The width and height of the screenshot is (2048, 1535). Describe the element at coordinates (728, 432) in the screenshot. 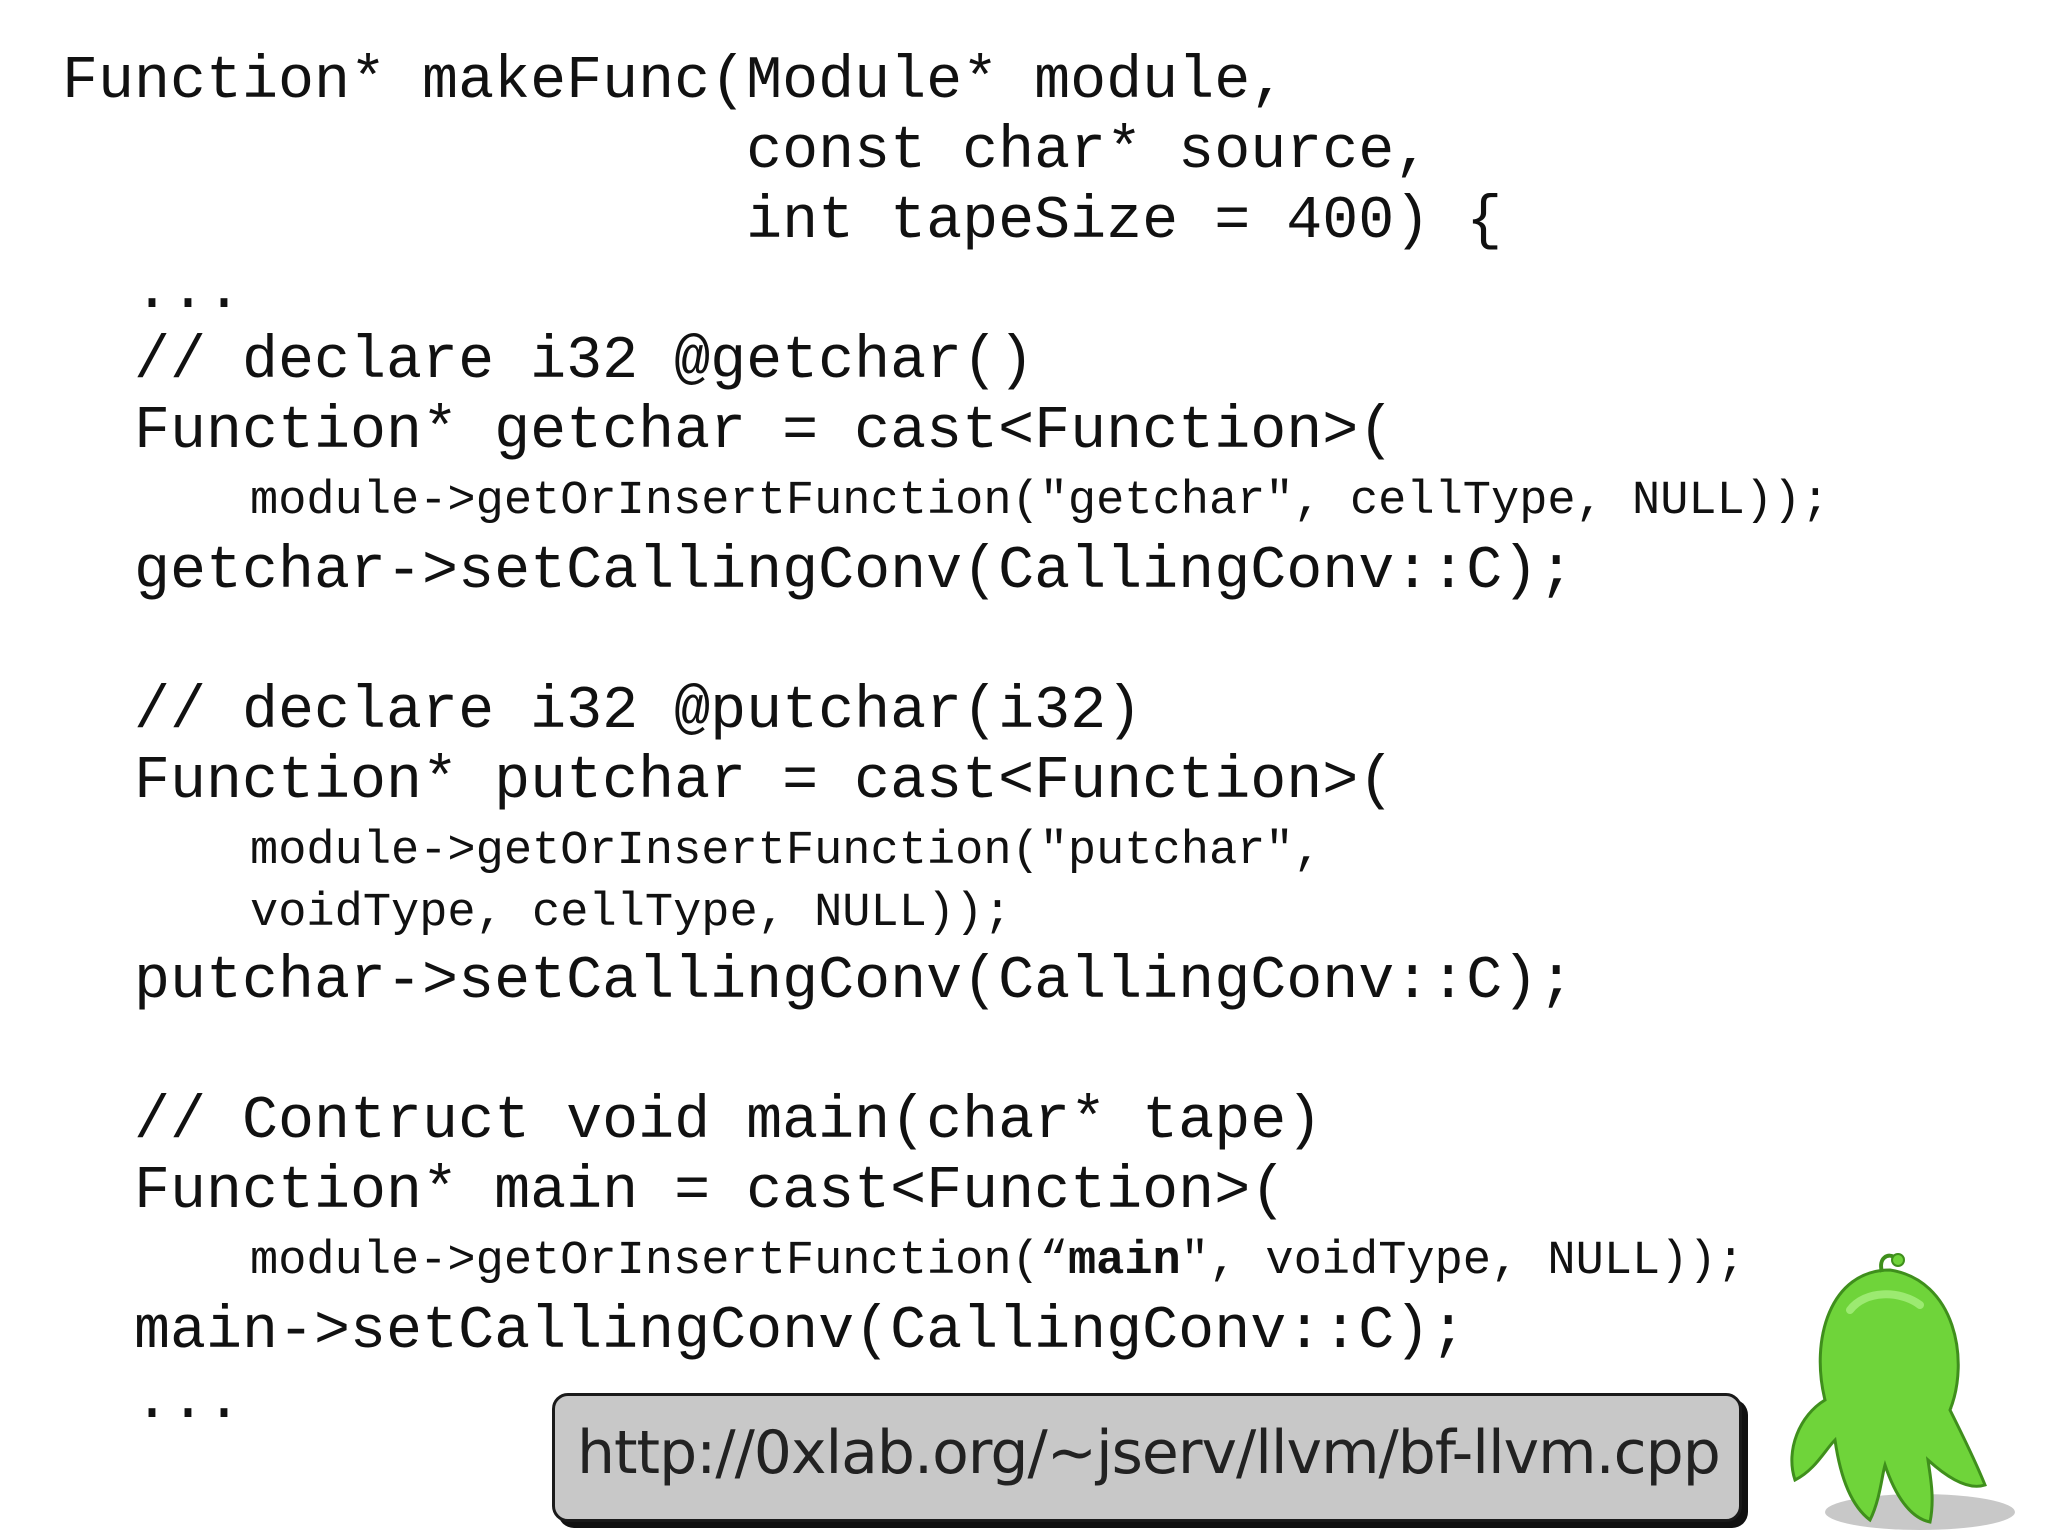

I see `code-line-6: Function* getchar = cast<Function>(` at that location.